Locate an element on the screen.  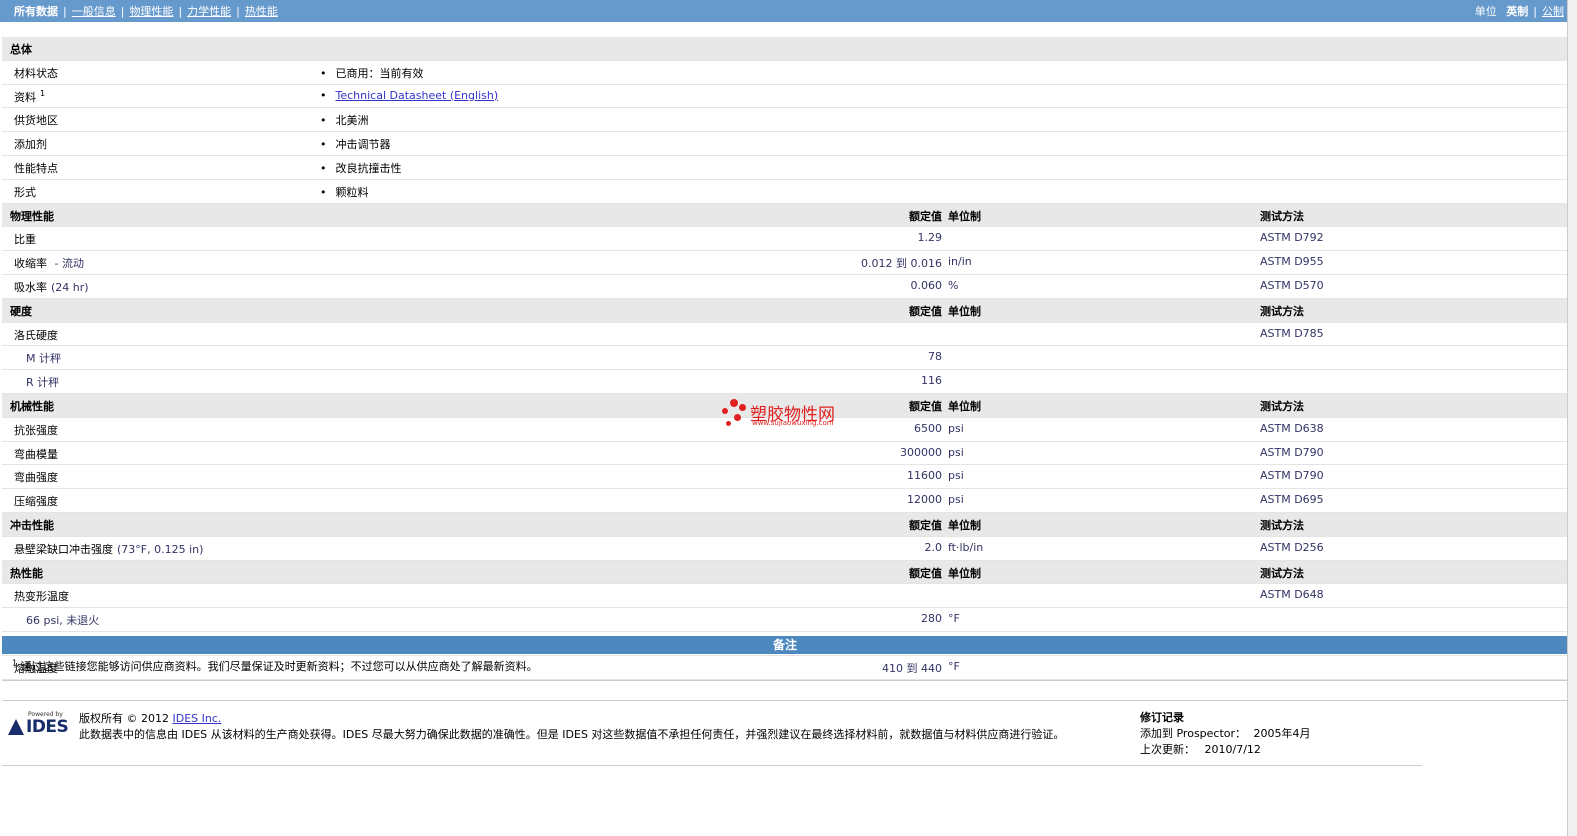
section-tabs: 所有数据 | 一般信息 | 物理性能 | 力学性能 | 热性能 is located at coordinates (146, 11).